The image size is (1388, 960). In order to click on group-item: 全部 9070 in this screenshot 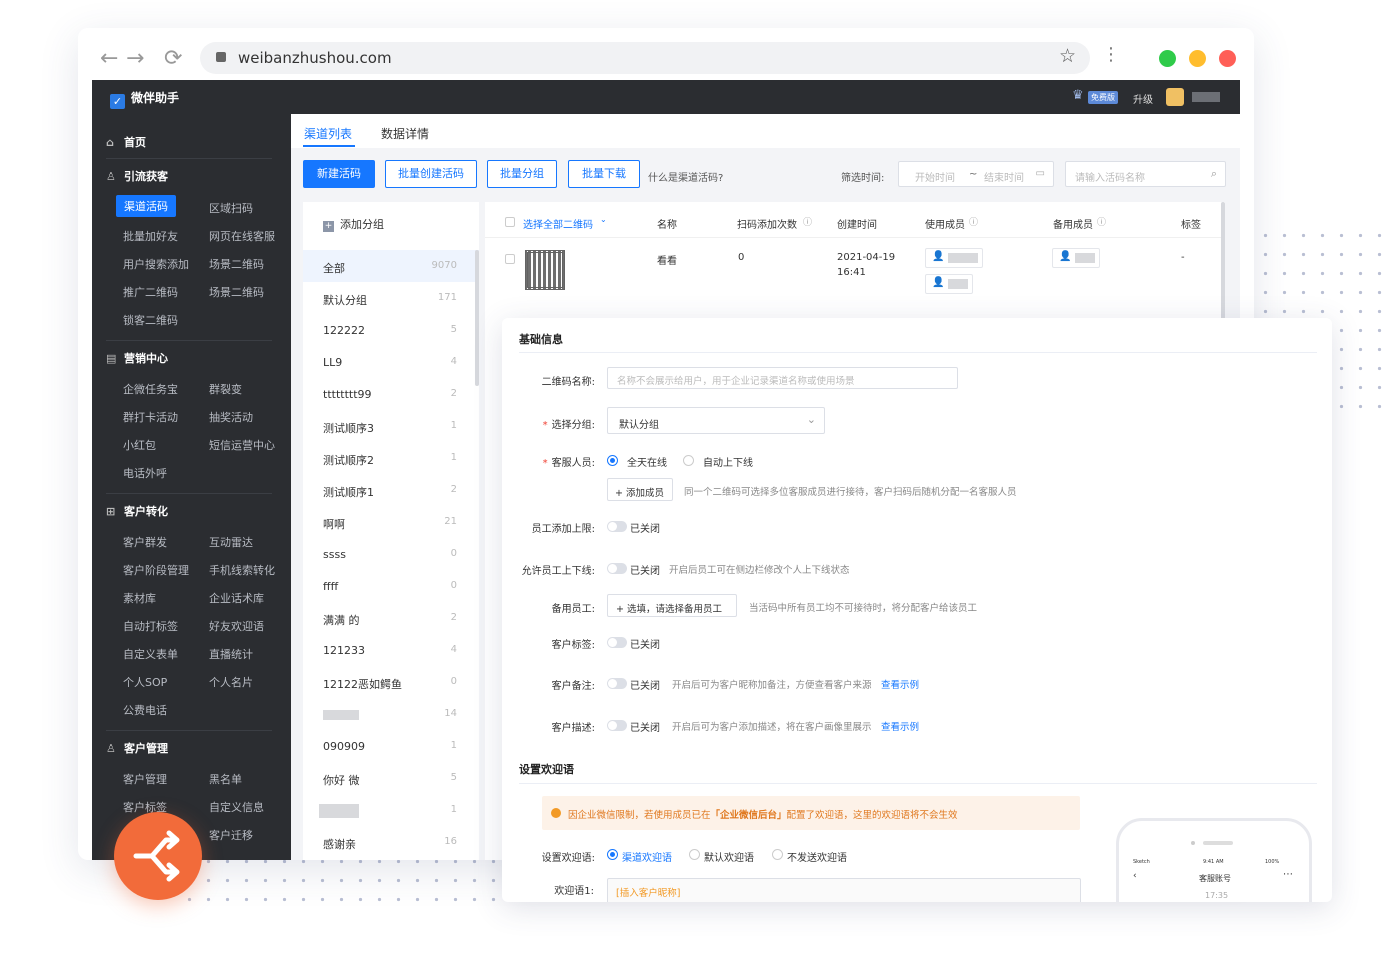, I will do `click(391, 266)`.